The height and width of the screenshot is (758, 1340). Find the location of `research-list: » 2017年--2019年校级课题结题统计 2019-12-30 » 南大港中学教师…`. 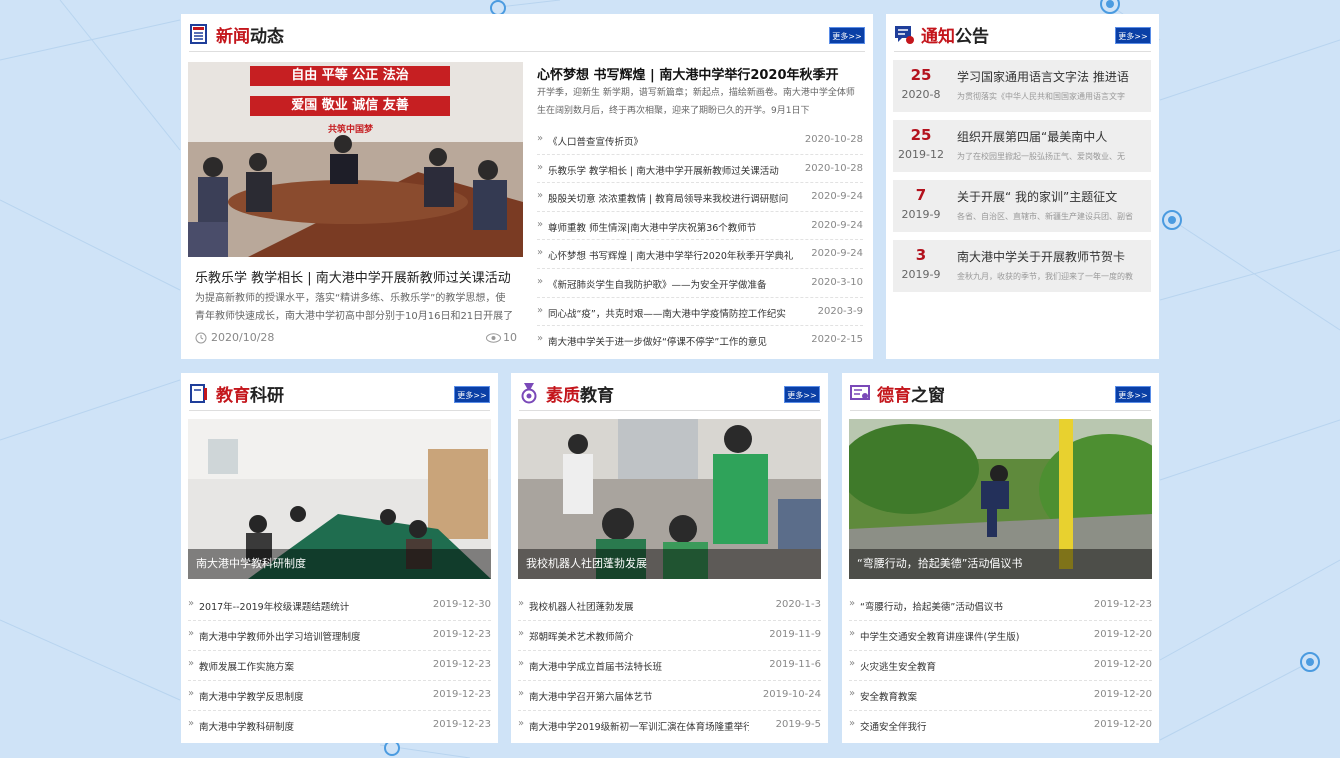

research-list: » 2017年--2019年校级课题结题统计 2019-12-30 » 南大港中学教师… is located at coordinates (339, 666).